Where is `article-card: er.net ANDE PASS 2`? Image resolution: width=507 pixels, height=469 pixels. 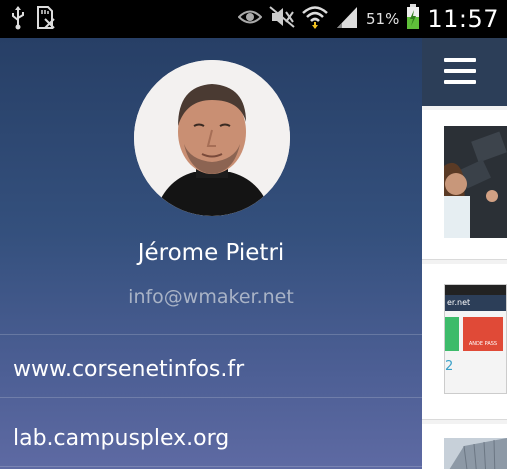 article-card: er.net ANDE PASS 2 is located at coordinates (464, 342).